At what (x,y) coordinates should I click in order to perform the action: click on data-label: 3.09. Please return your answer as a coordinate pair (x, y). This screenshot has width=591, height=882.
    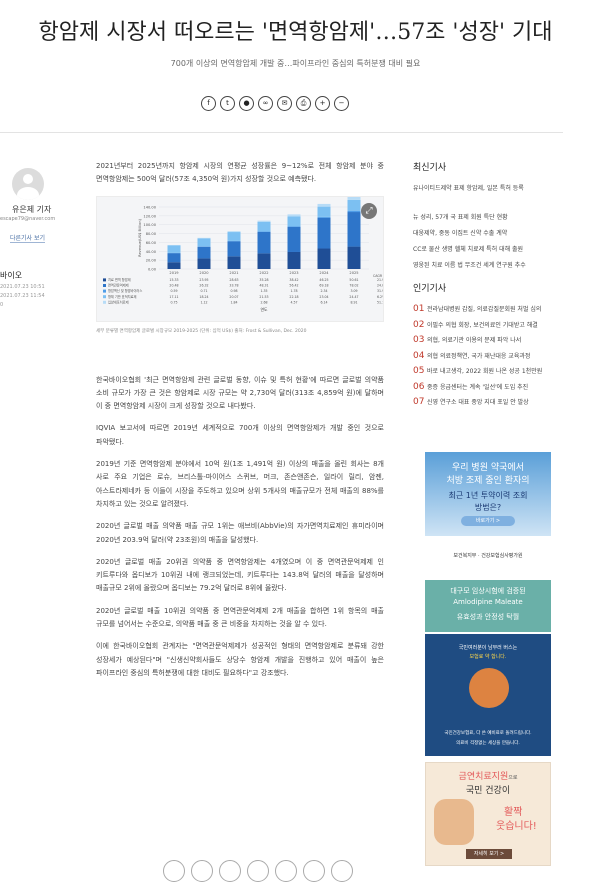
    Looking at the image, I should click on (353, 291).